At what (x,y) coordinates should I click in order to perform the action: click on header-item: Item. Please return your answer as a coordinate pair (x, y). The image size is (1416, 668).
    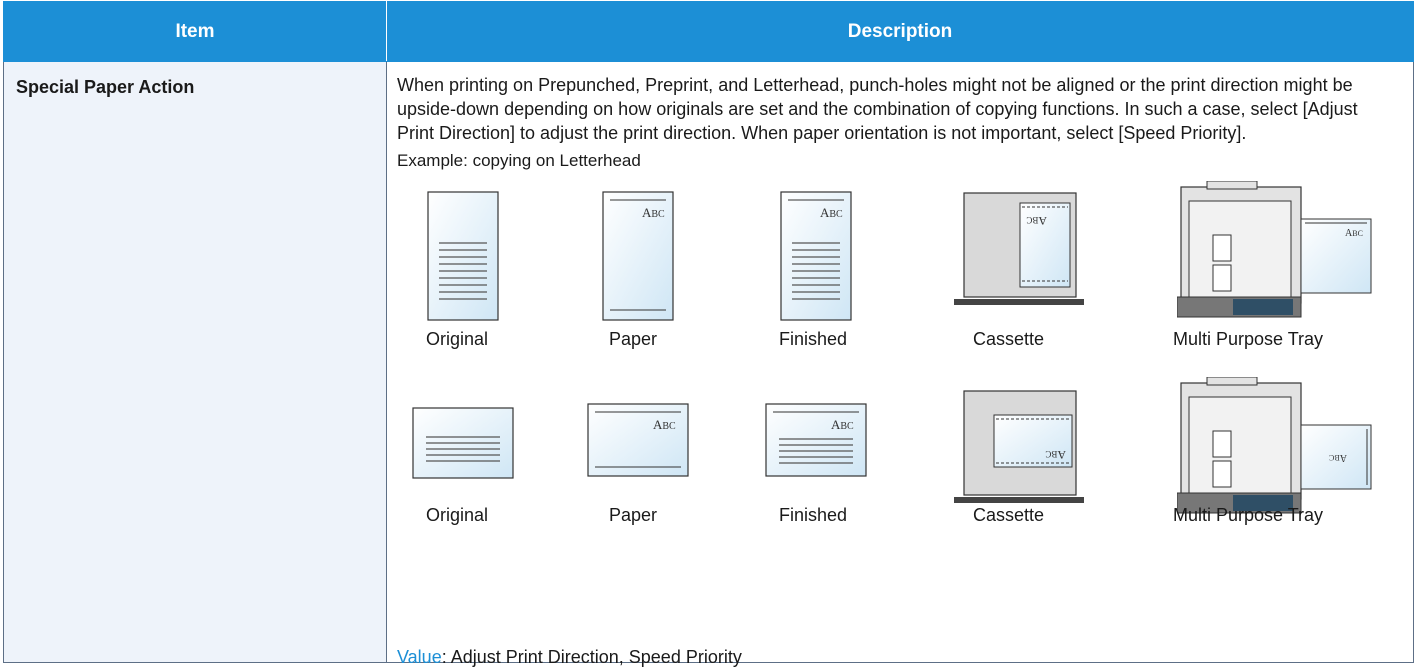
    Looking at the image, I should click on (195, 31).